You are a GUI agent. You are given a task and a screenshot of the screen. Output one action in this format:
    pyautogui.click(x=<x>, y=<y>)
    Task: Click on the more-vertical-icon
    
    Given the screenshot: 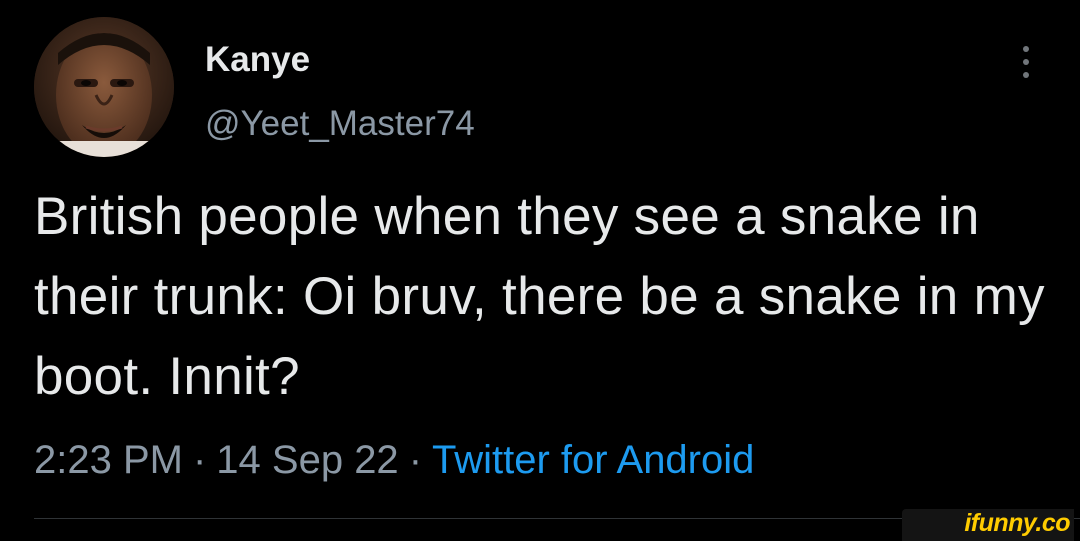 What is the action you would take?
    pyautogui.click(x=1026, y=62)
    